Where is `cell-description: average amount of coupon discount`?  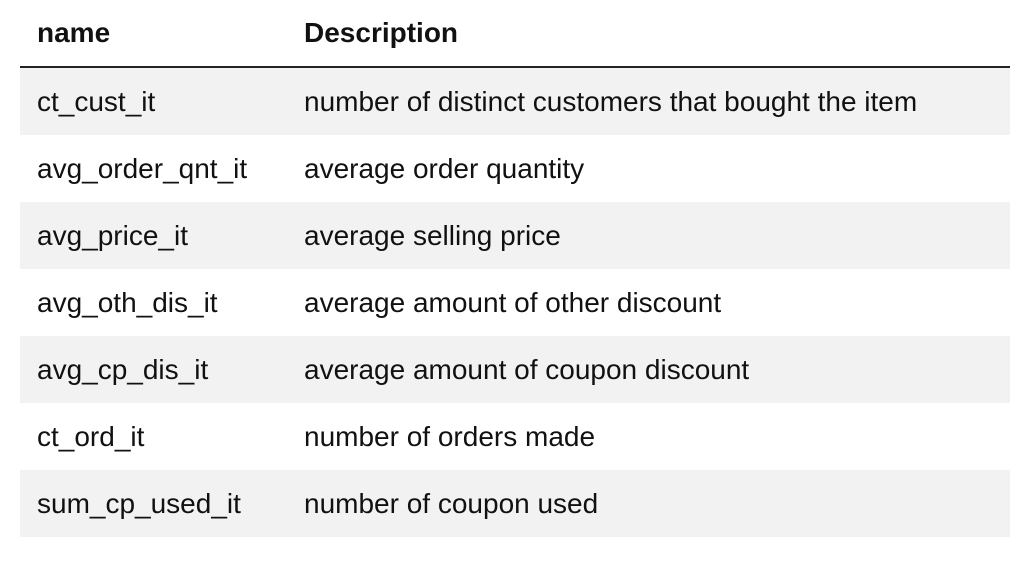 cell-description: average amount of coupon discount is located at coordinates (657, 369).